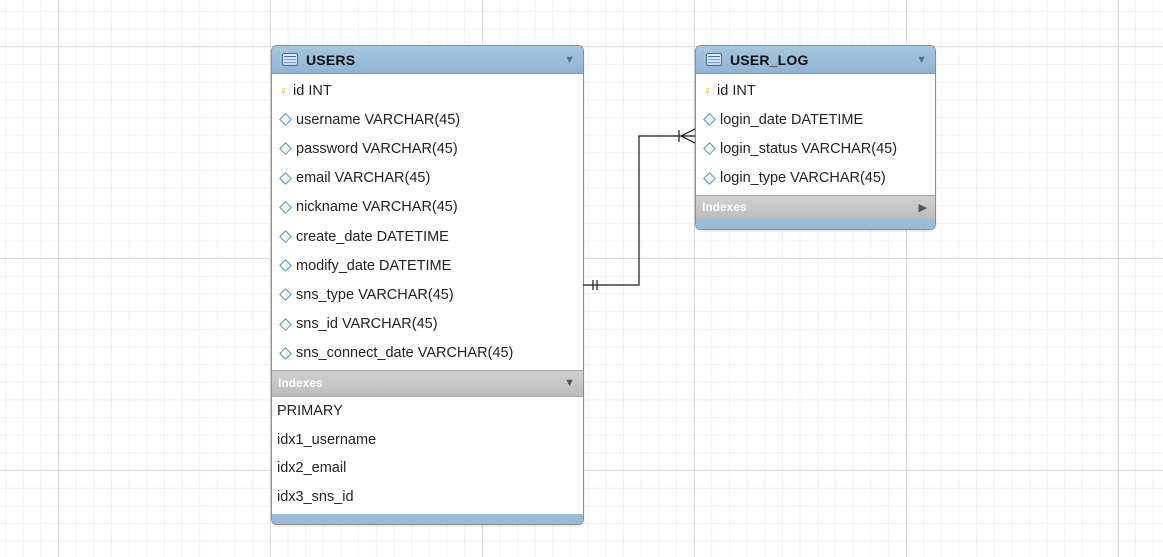 This screenshot has width=1163, height=557. I want to click on crows-foot-lower, so click(688, 139).